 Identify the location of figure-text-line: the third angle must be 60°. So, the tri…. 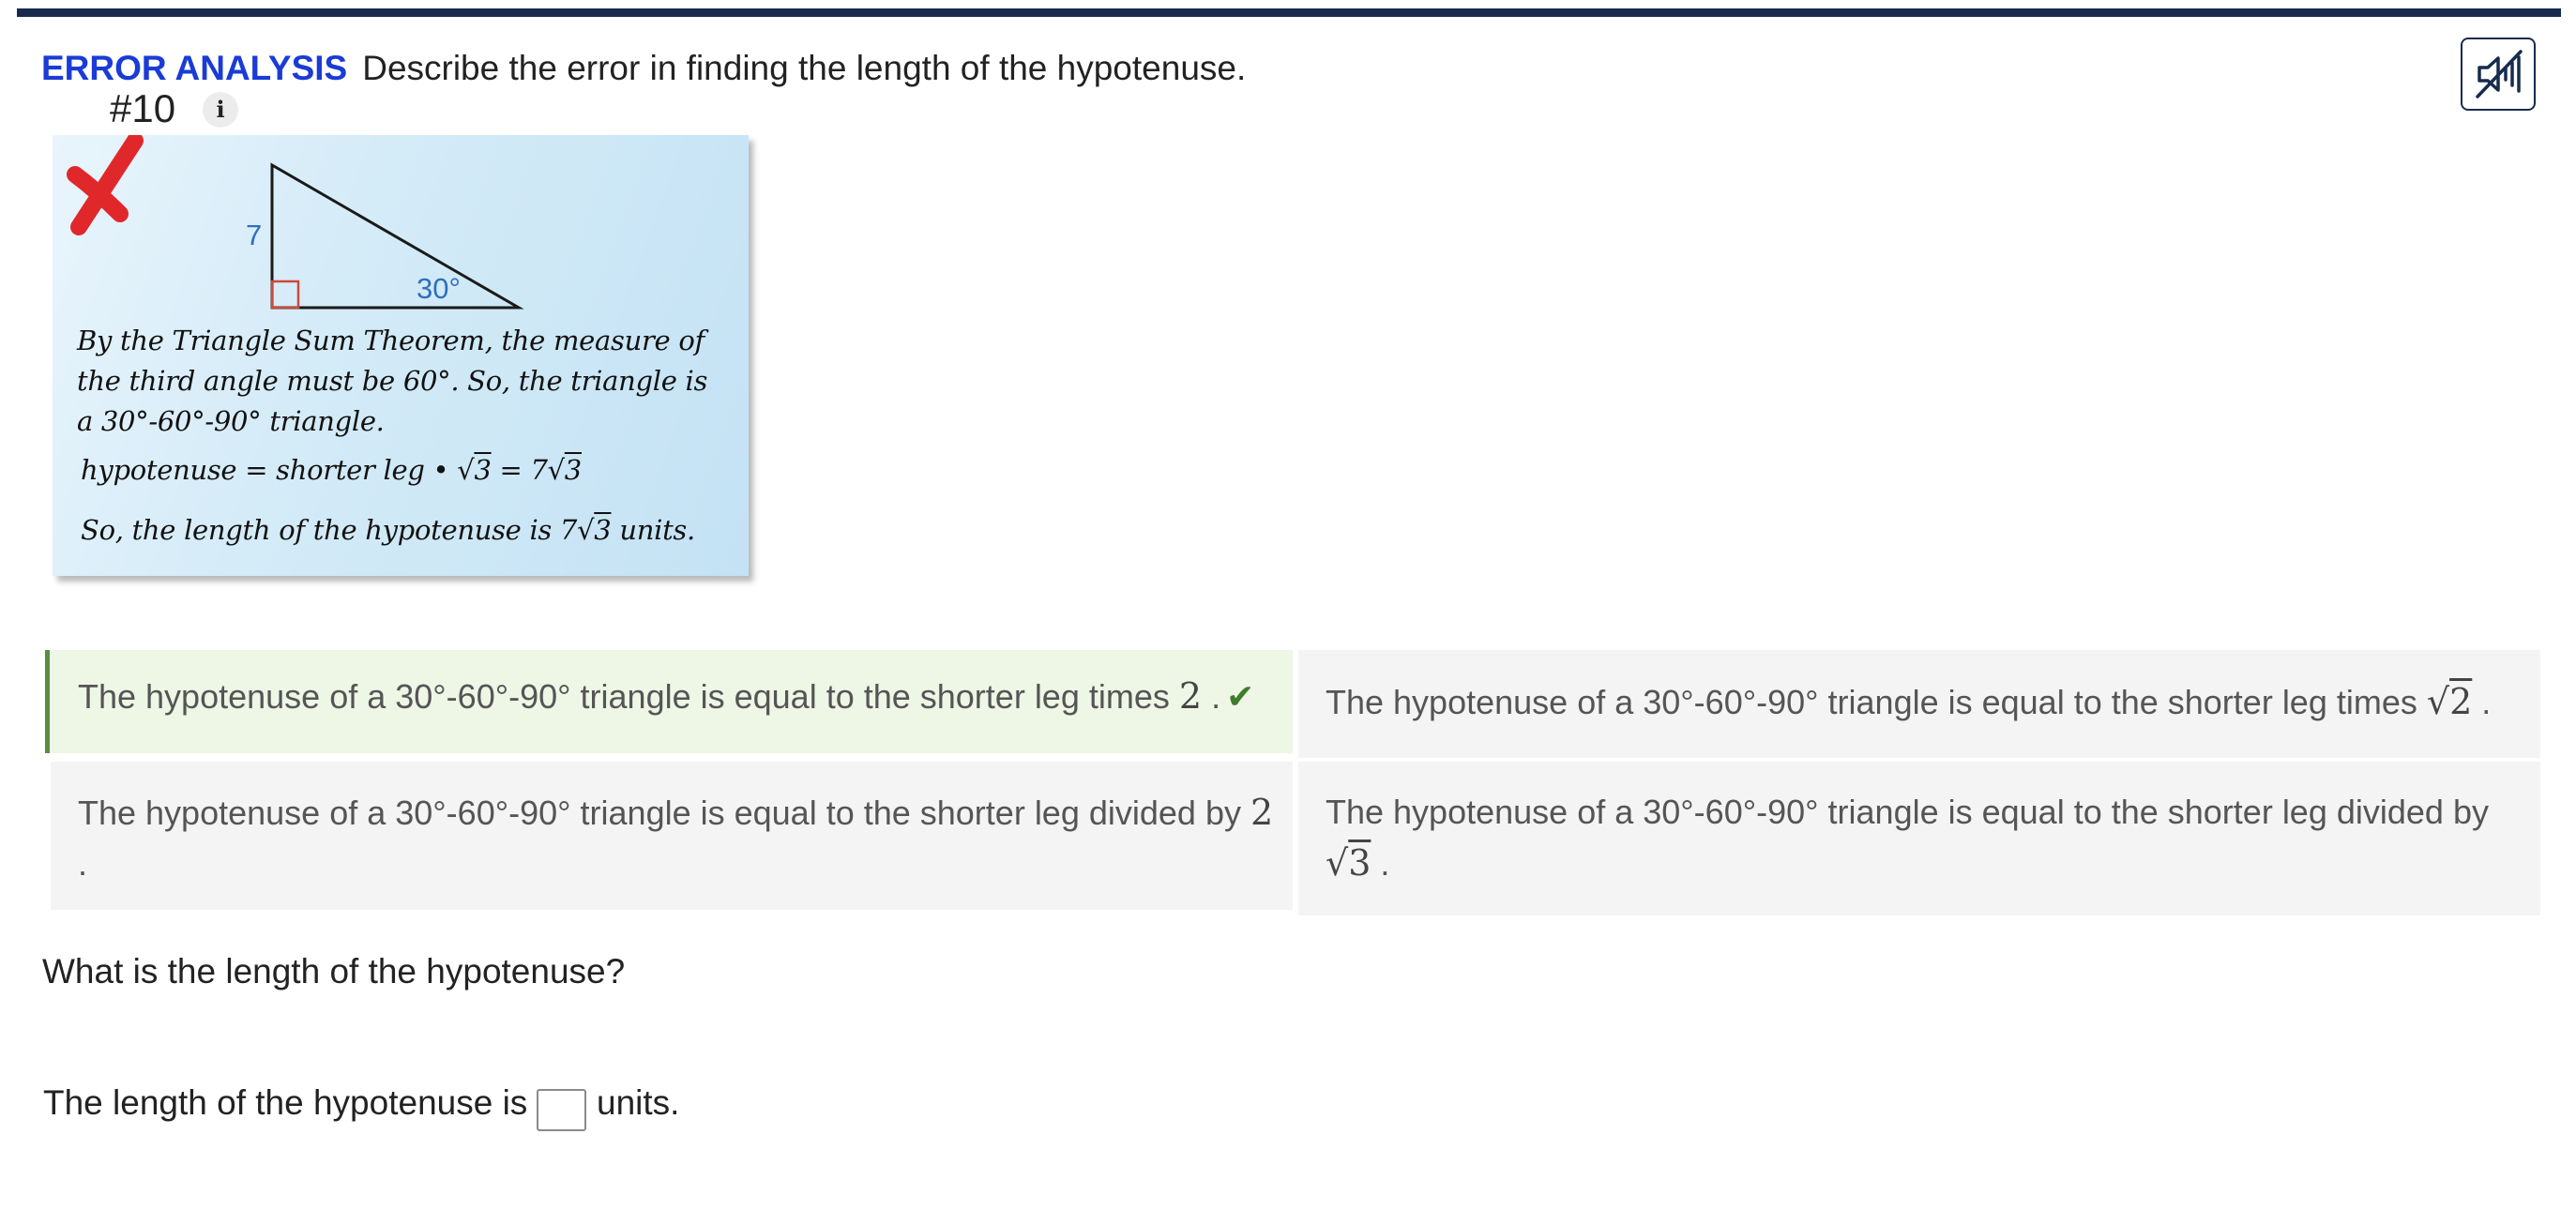
(392, 381).